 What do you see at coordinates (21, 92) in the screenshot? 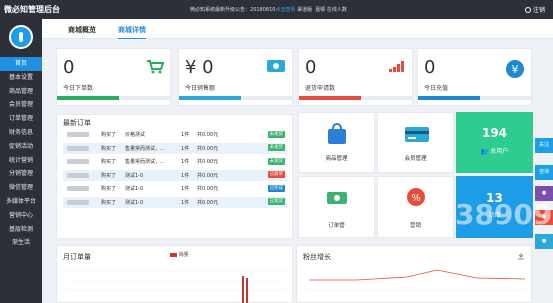
I see `sidebar-item-goods: 商品管理` at bounding box center [21, 92].